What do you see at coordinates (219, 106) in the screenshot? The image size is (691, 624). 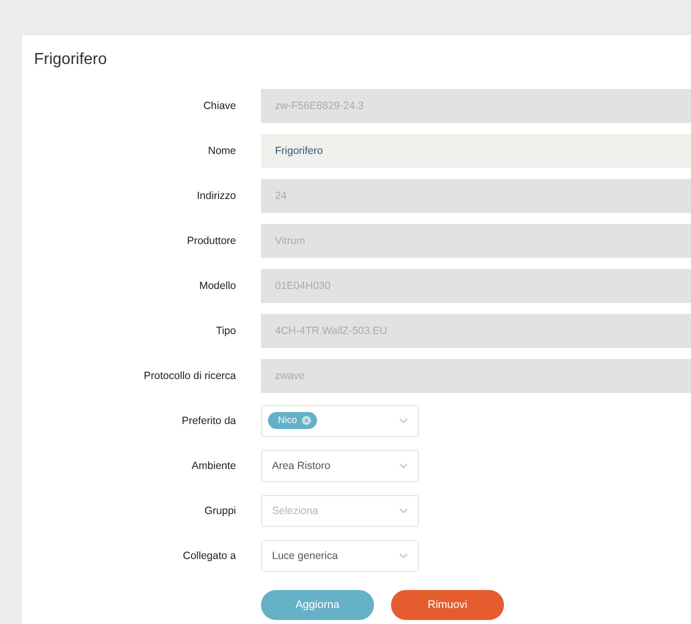 I see `field-label: Chiave` at bounding box center [219, 106].